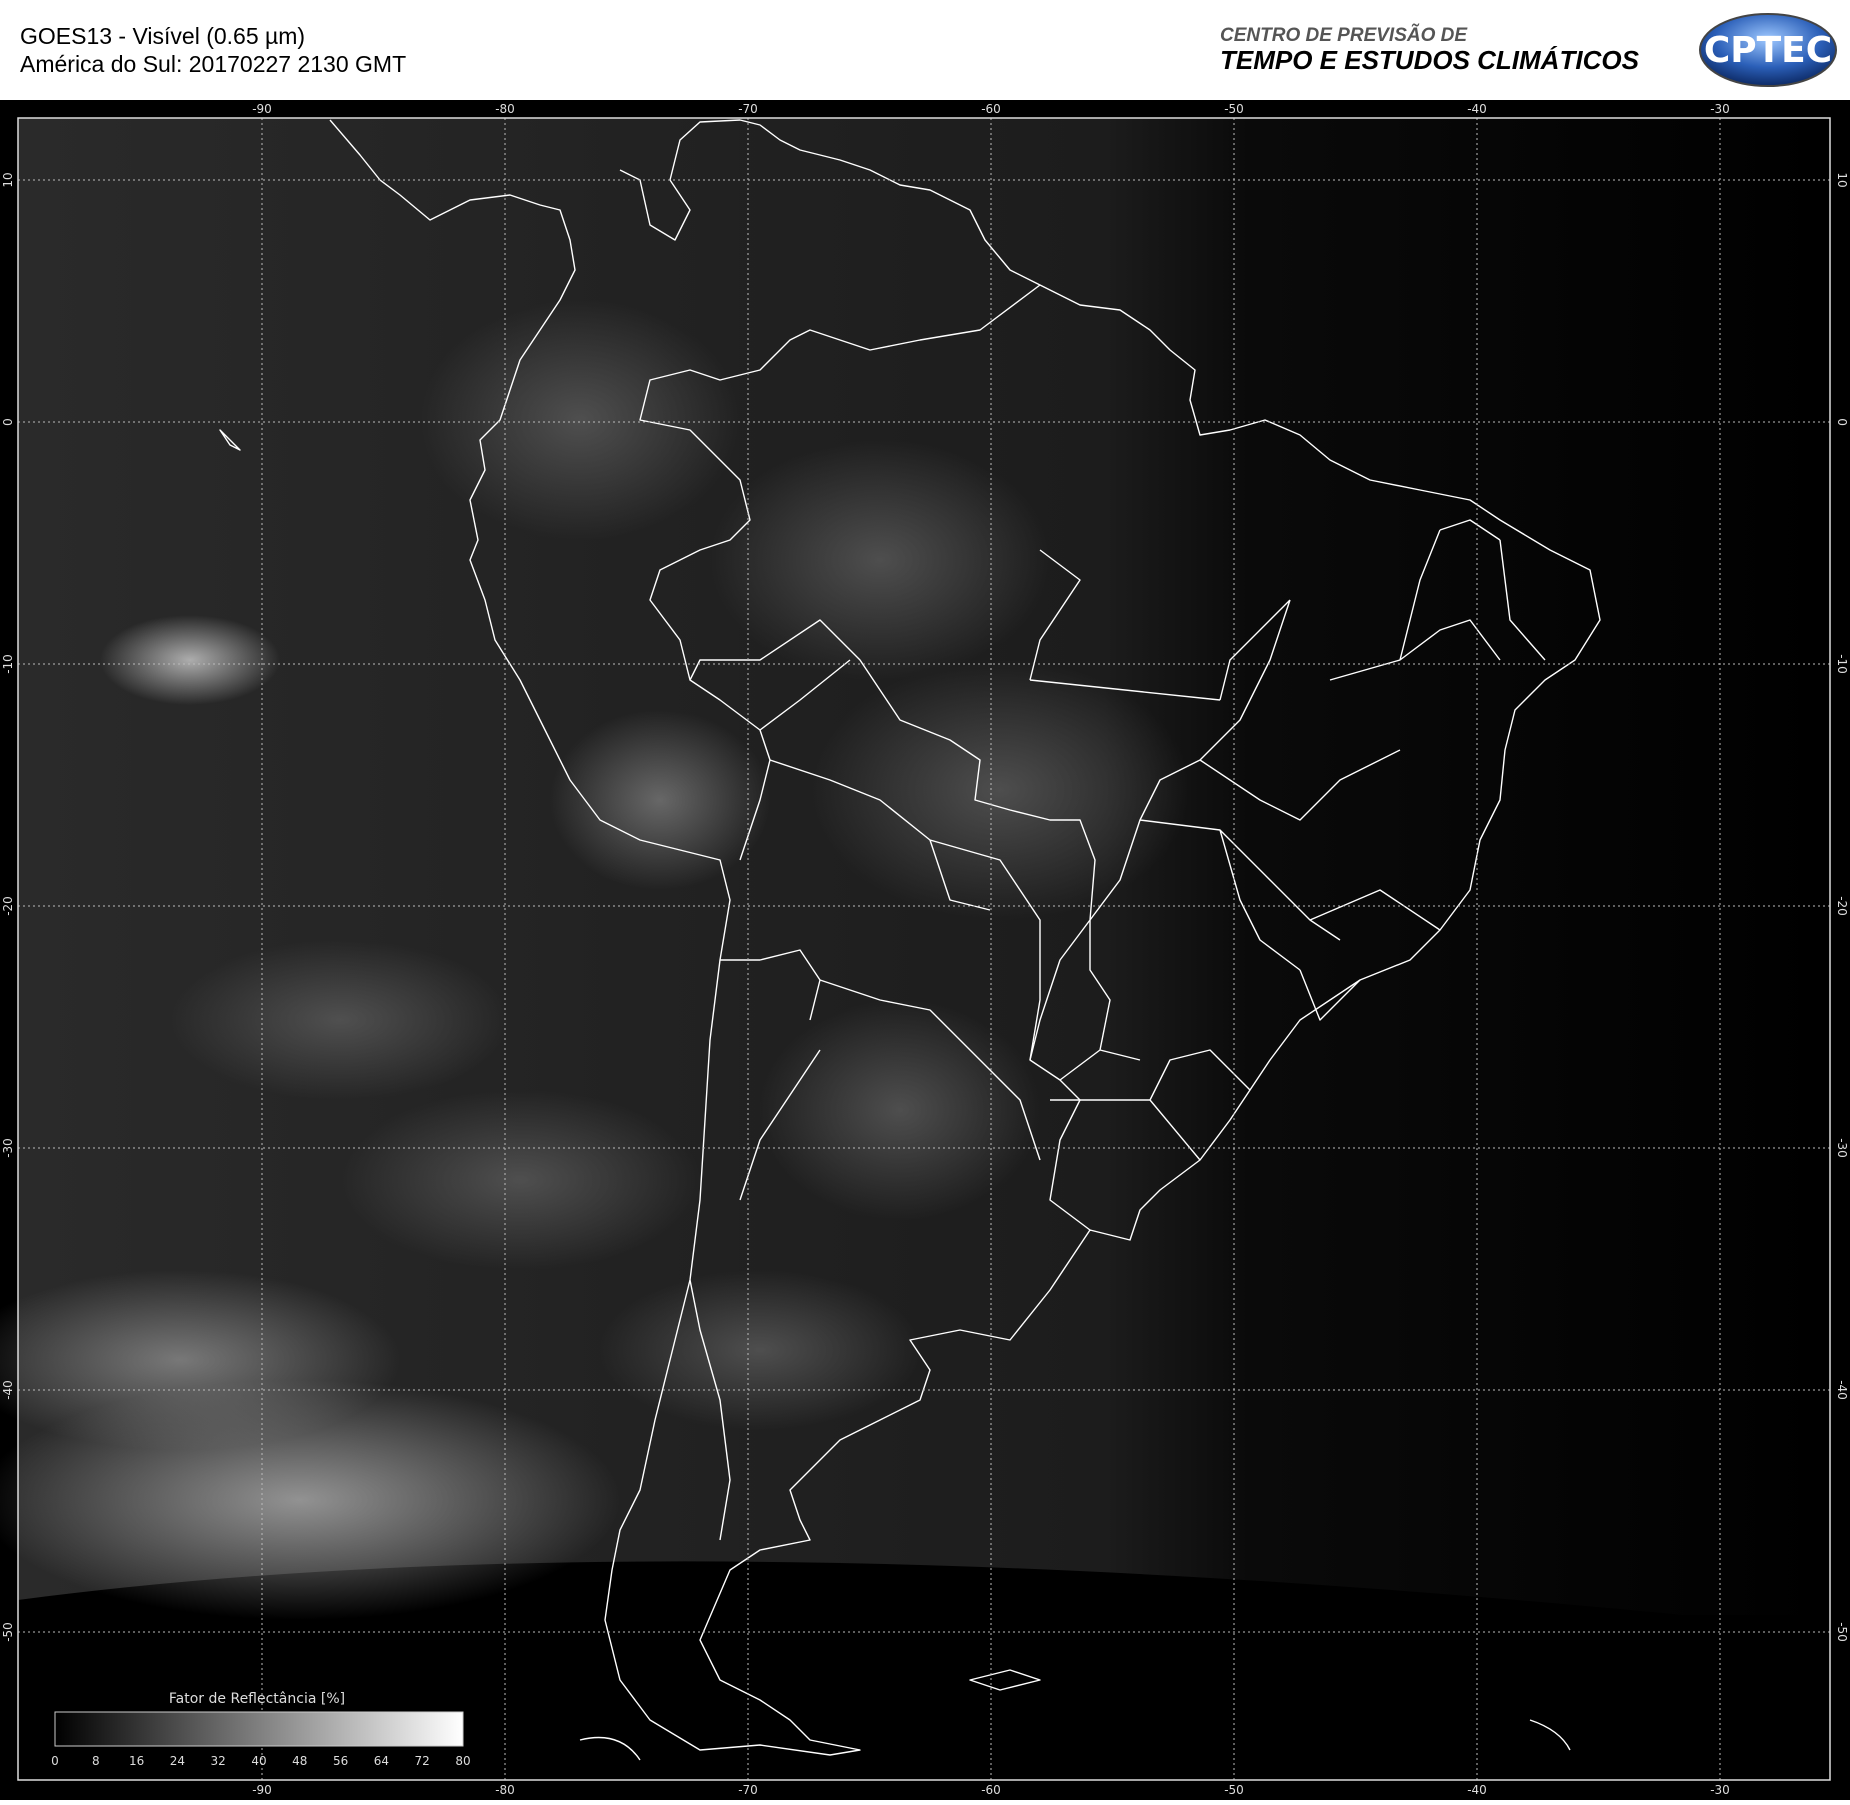 The width and height of the screenshot is (1850, 1805). I want to click on colorbar-tick-label: 24, so click(177, 1761).